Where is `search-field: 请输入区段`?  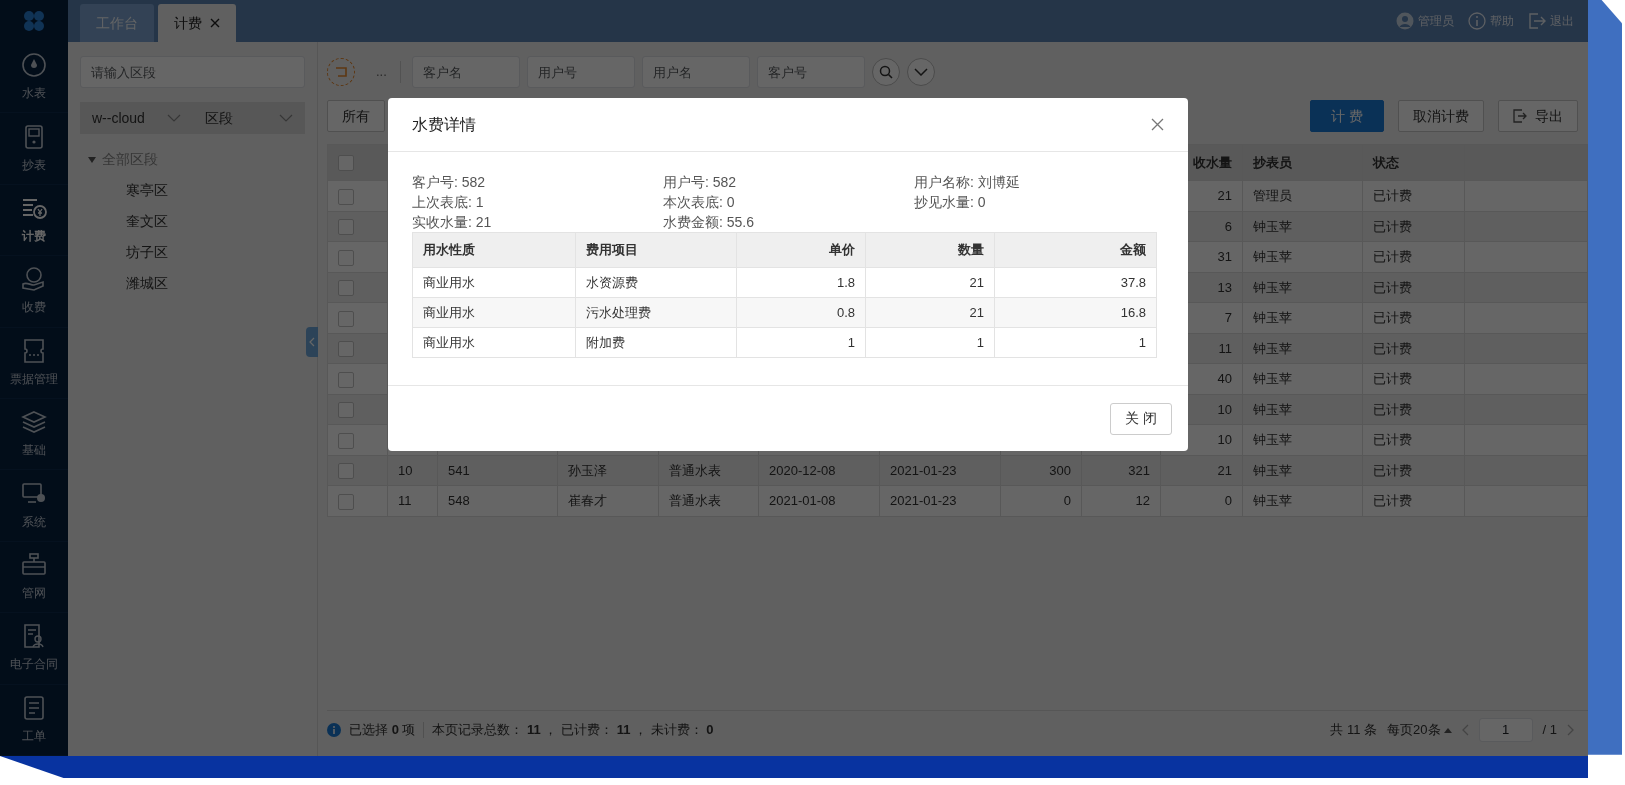 search-field: 请输入区段 is located at coordinates (192, 72).